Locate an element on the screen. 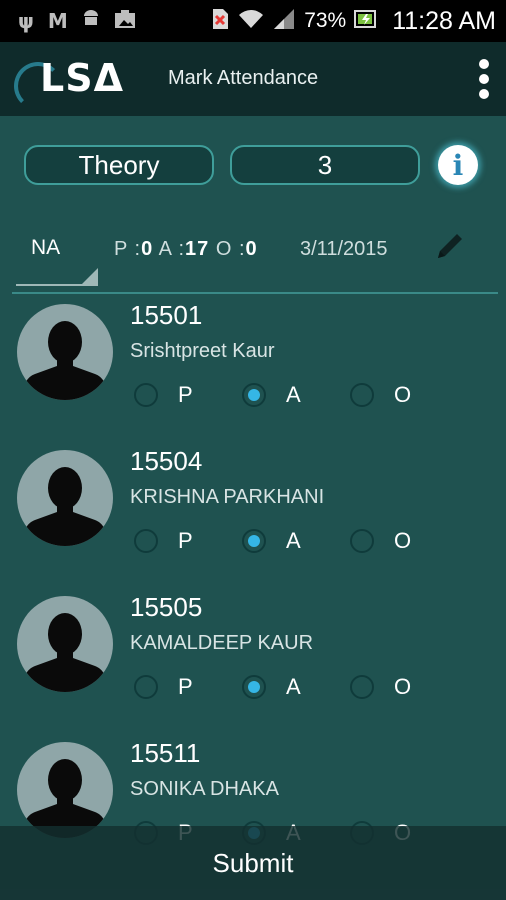  page-title: Mark Attendance is located at coordinates (243, 78).